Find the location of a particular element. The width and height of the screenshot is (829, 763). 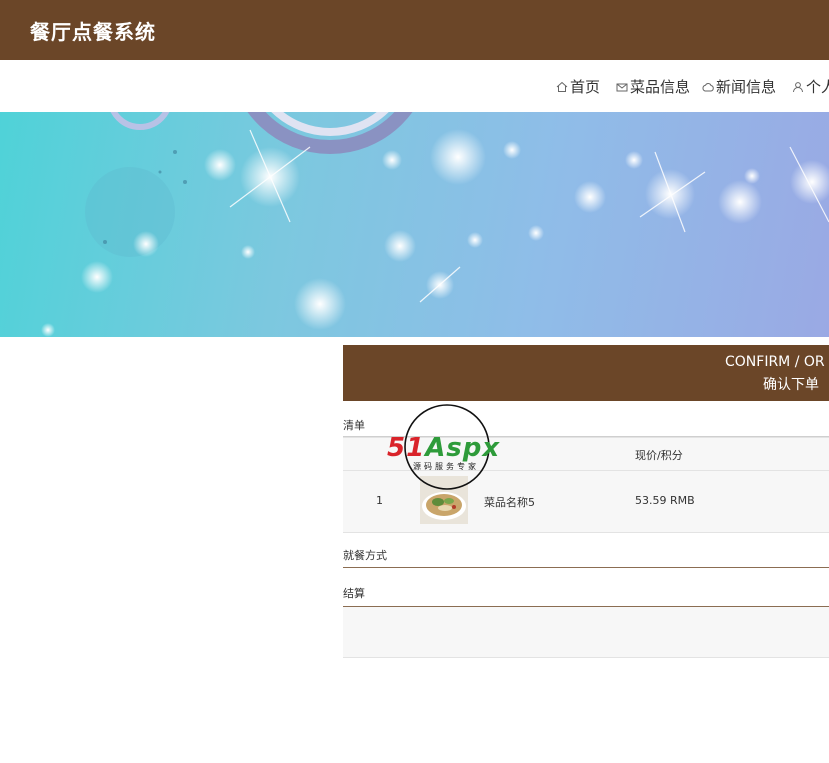

nav-item-home: 首页 is located at coordinates (578, 86).